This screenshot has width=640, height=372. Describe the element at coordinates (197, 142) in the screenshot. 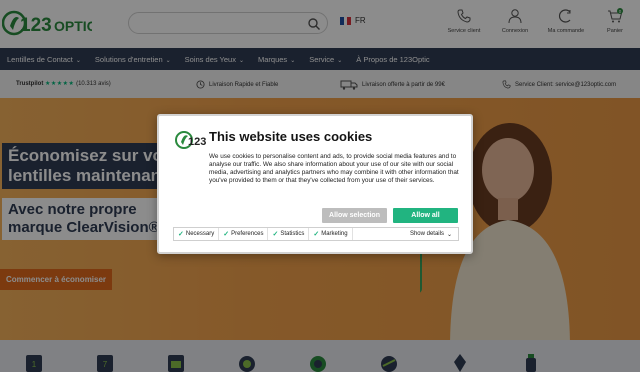

I see `svg-text: 123` at that location.